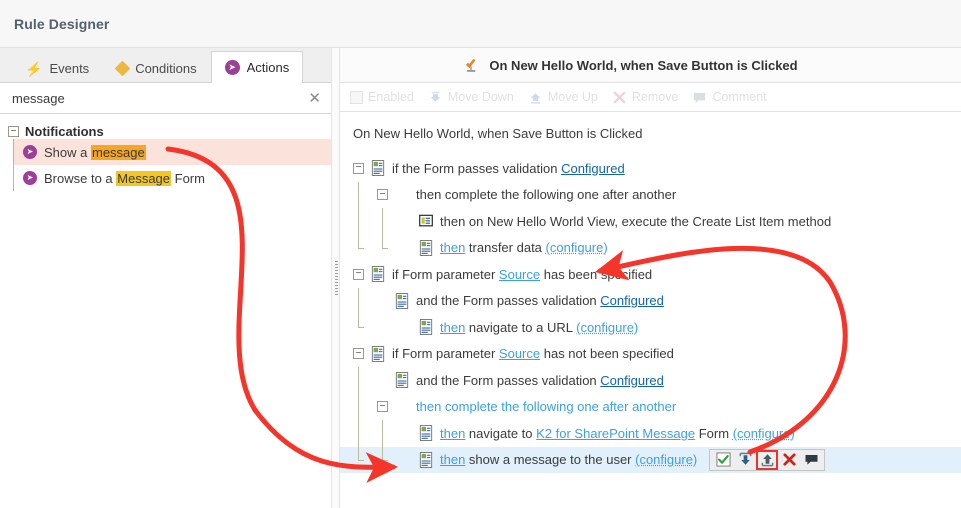  I want to click on remove-button: Remove, so click(645, 97).